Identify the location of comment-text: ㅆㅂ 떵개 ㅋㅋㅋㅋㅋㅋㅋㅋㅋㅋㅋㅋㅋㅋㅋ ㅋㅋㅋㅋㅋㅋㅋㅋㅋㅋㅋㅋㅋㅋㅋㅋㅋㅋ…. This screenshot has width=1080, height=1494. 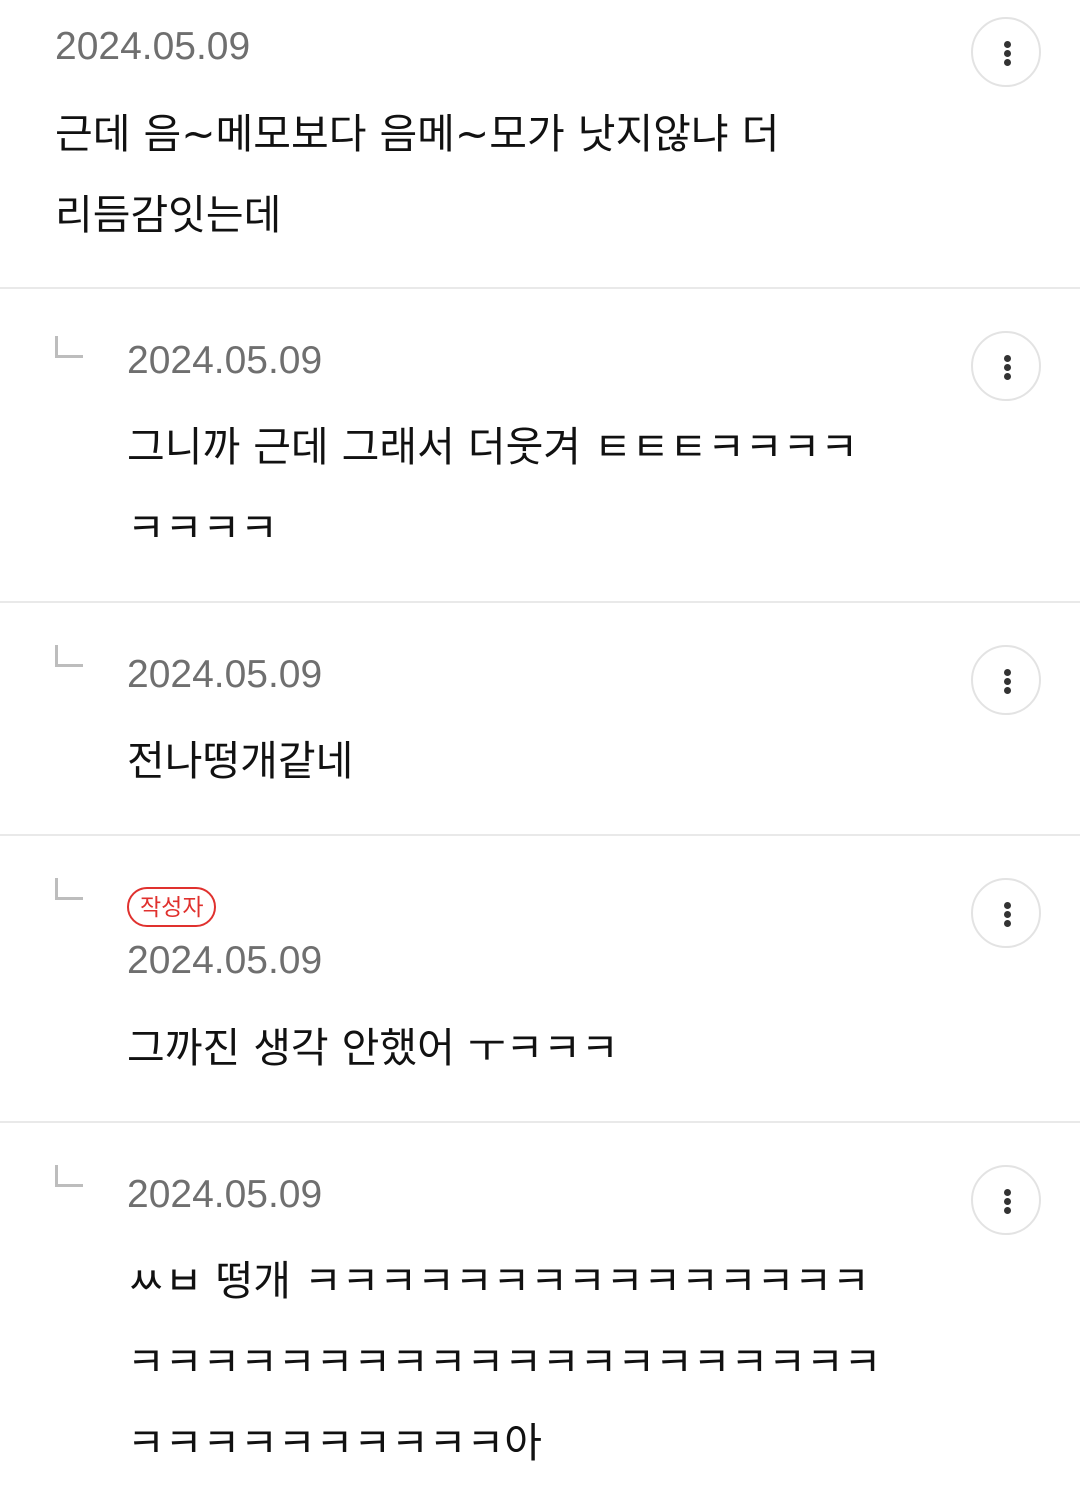
(504, 1362).